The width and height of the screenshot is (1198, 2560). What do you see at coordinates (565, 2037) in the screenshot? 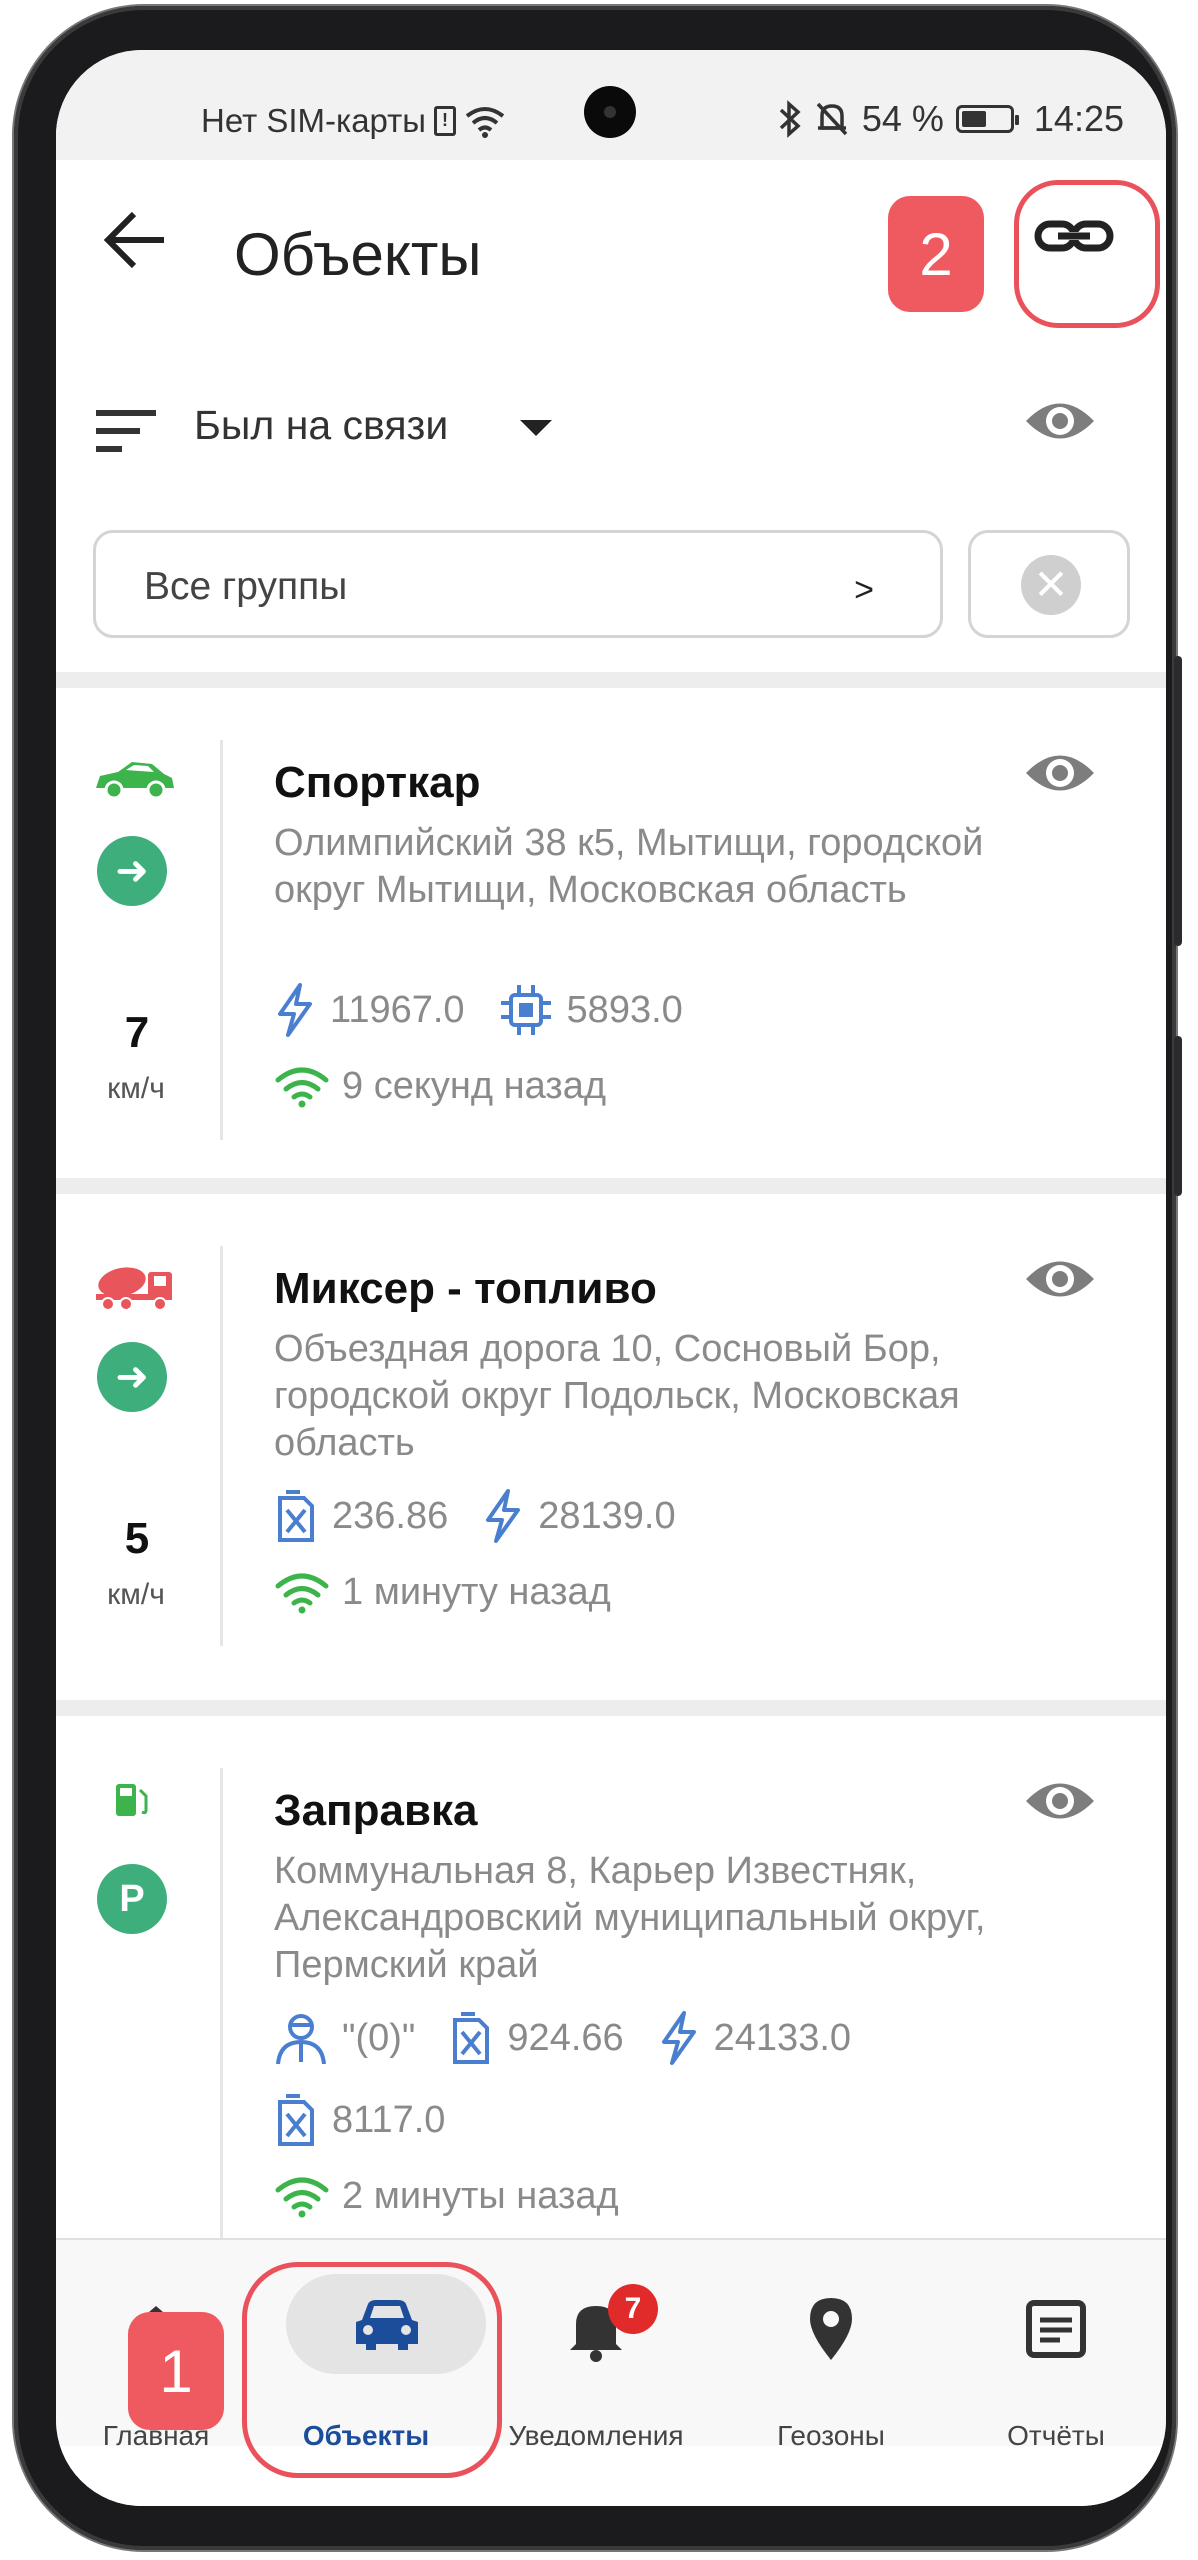
I see `sensor-value: 924.66` at bounding box center [565, 2037].